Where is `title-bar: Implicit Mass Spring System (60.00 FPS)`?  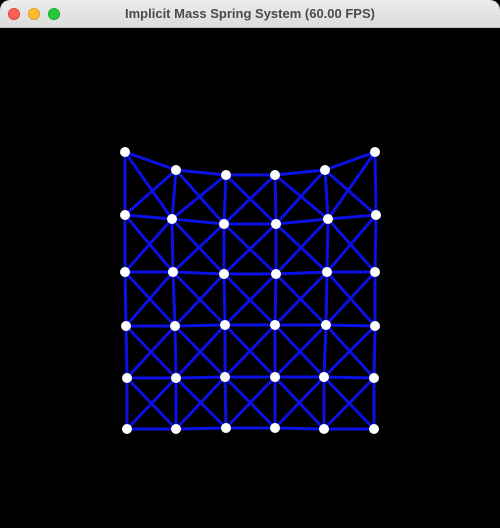 title-bar: Implicit Mass Spring System (60.00 FPS) is located at coordinates (250, 14).